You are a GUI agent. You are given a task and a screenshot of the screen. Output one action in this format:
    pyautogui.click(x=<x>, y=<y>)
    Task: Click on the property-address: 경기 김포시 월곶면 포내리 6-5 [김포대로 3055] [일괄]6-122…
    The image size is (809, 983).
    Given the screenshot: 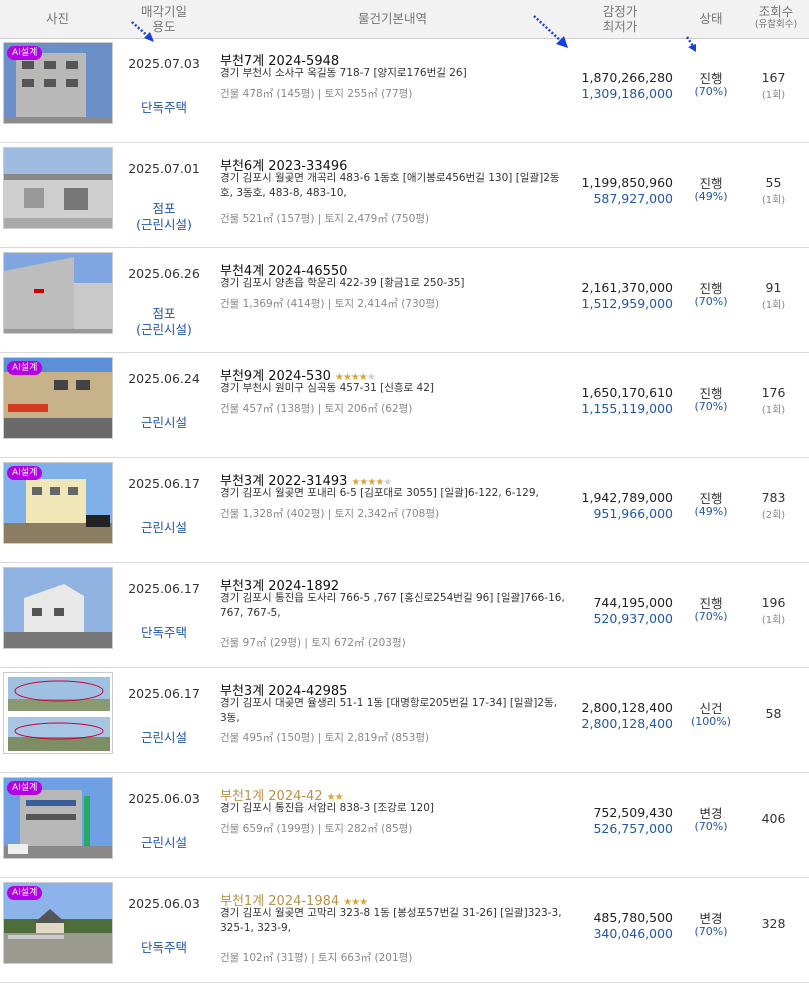 What is the action you would take?
    pyautogui.click(x=379, y=493)
    